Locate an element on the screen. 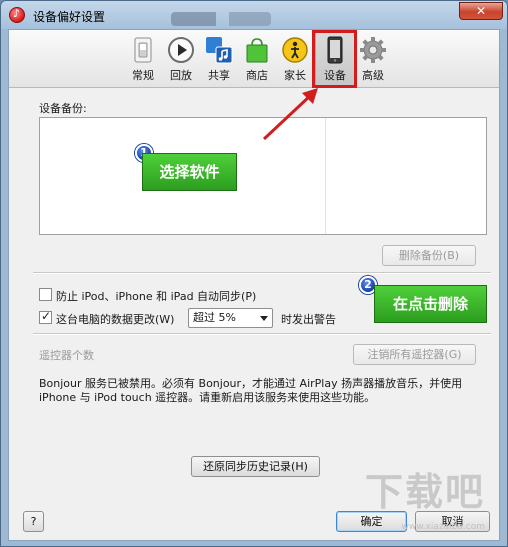 This screenshot has width=508, height=547. highlight-box is located at coordinates (334, 59).